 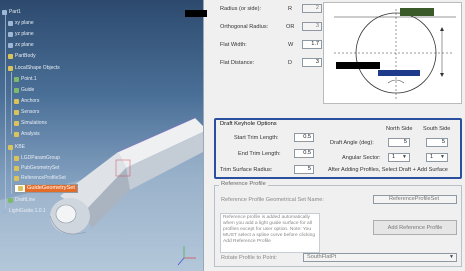 What do you see at coordinates (249, 258) in the screenshot?
I see `rotate-profile-label: Rotate Profile to Point:` at bounding box center [249, 258].